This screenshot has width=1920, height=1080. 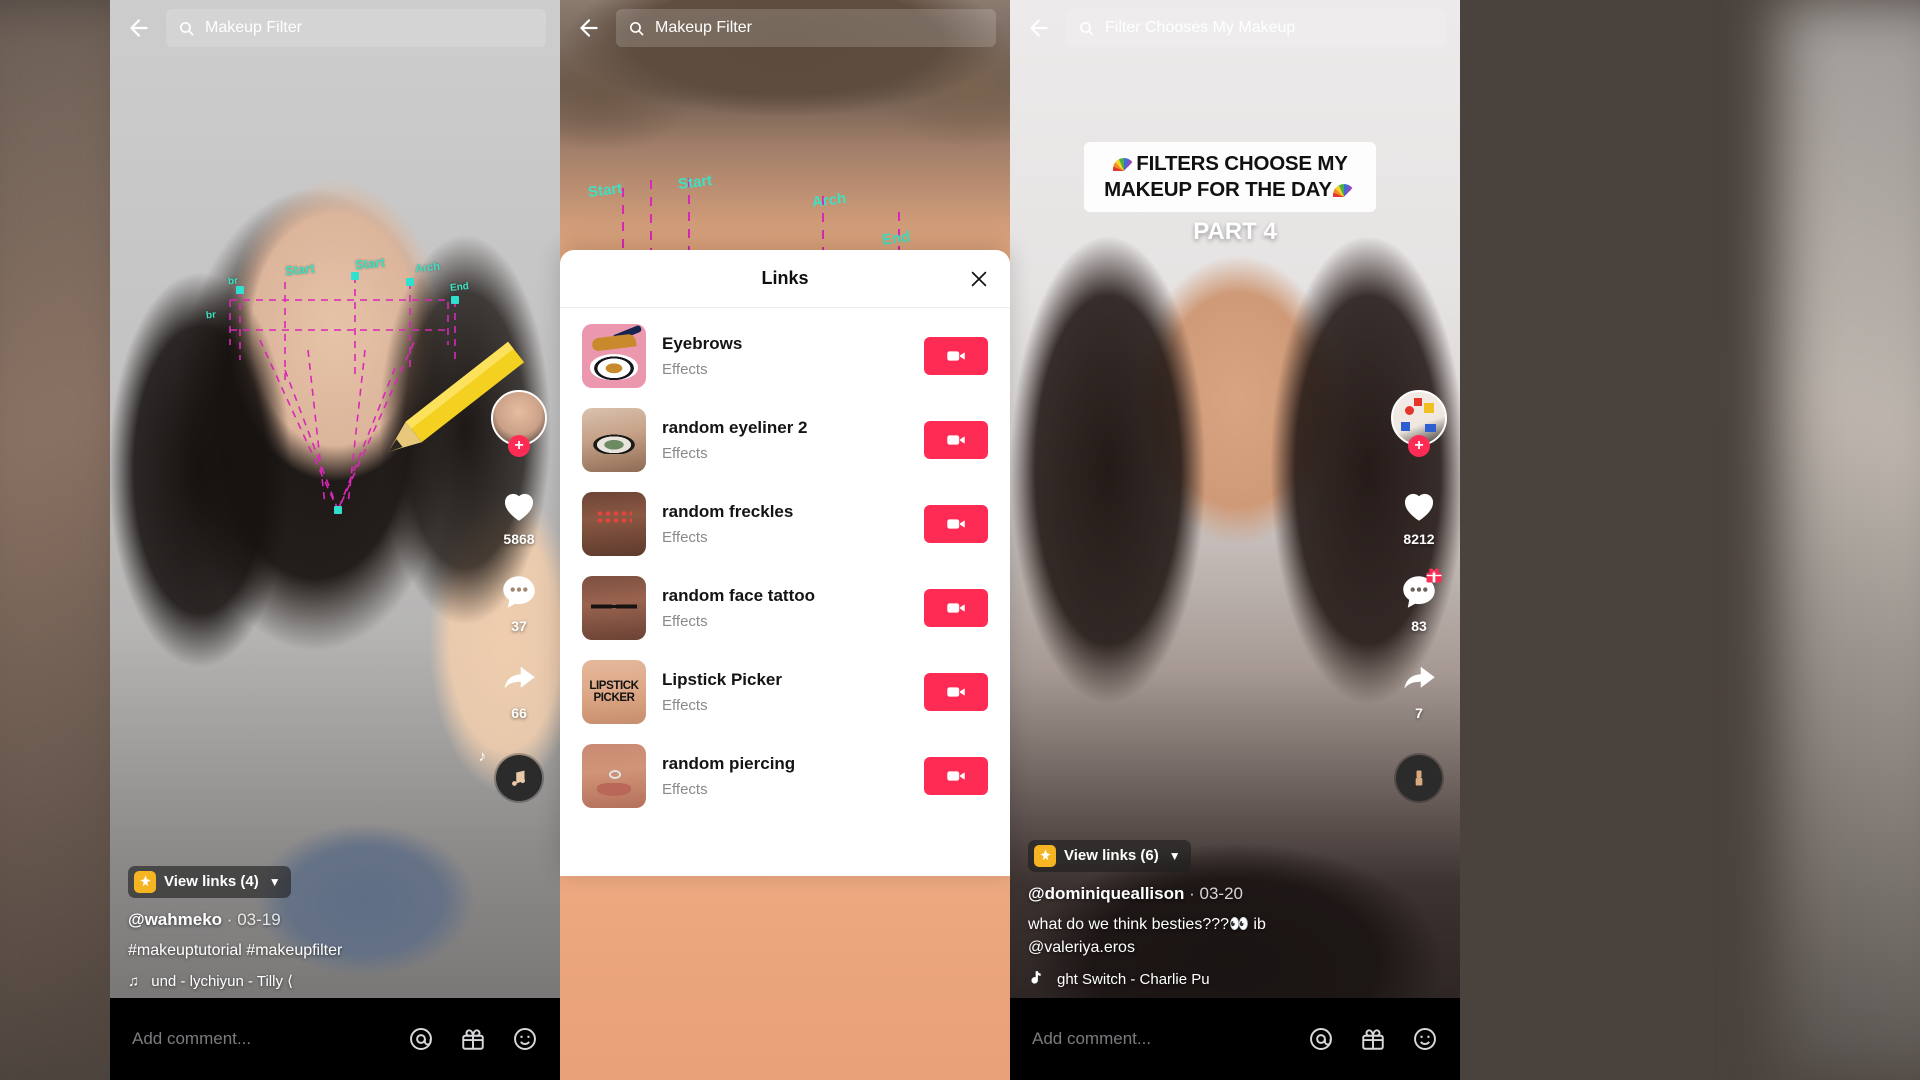 What do you see at coordinates (1434, 577) in the screenshot?
I see `gift-badge-icon` at bounding box center [1434, 577].